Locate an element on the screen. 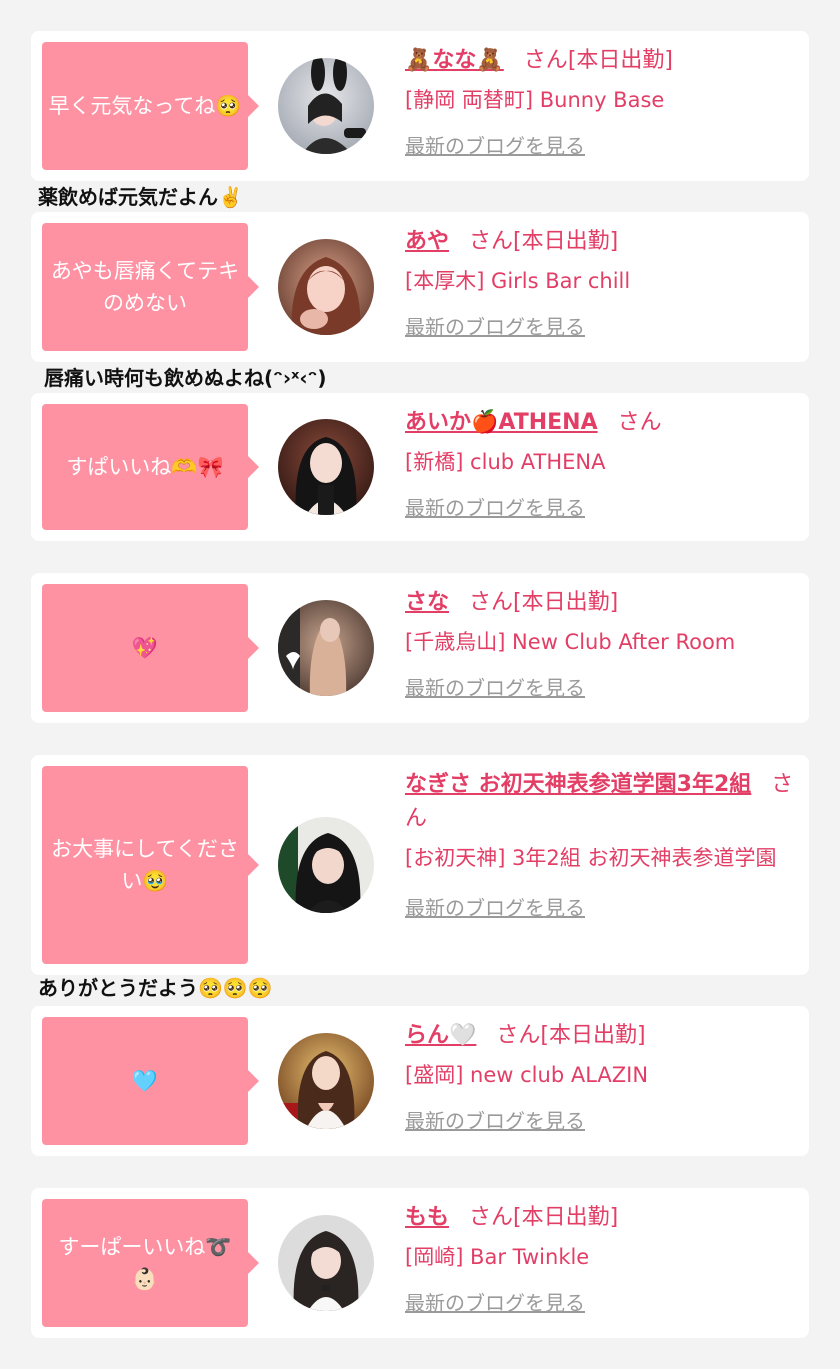 Image resolution: width=840 pixels, height=1369 pixels. shop-info: [静岡 両替町] Bunny Base is located at coordinates (535, 100).